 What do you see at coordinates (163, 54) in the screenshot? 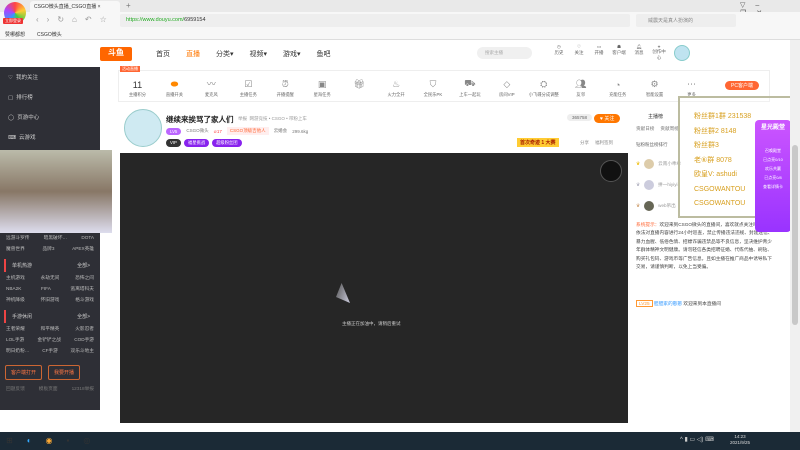
I see `nav-home: 首页` at bounding box center [163, 54].